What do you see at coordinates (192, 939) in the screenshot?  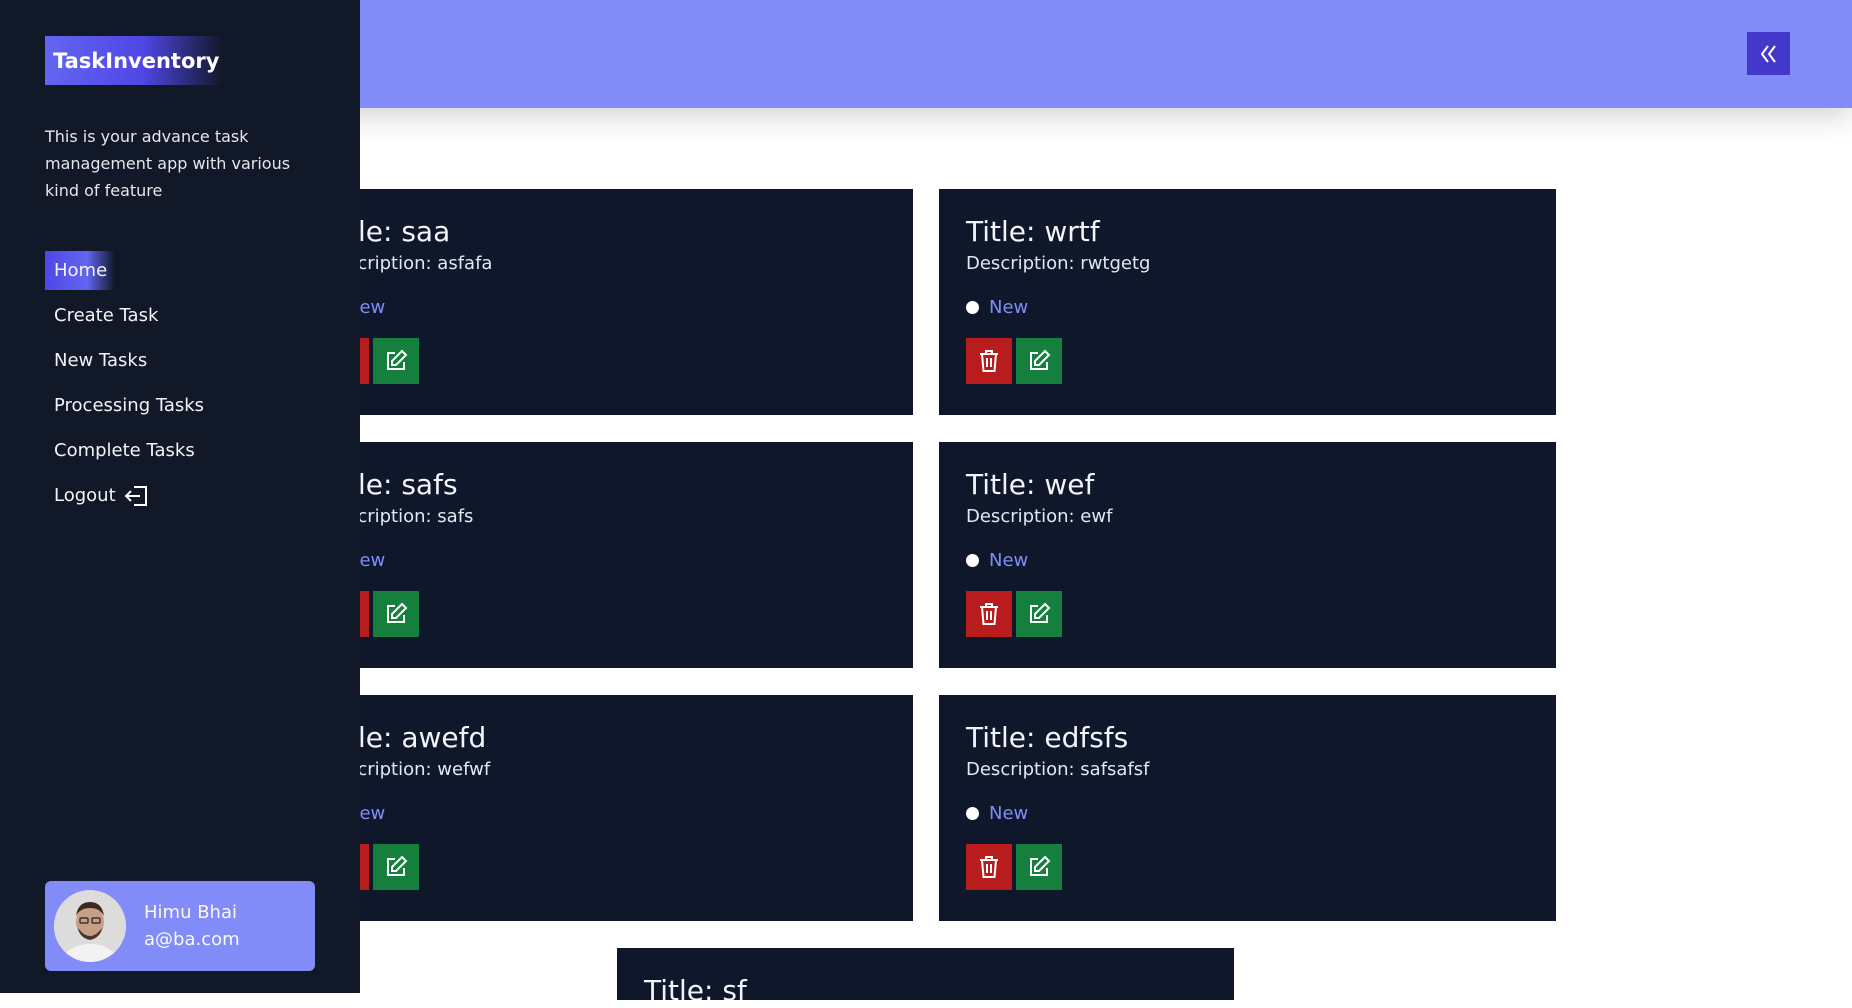 I see `user-email: a@ba.com` at bounding box center [192, 939].